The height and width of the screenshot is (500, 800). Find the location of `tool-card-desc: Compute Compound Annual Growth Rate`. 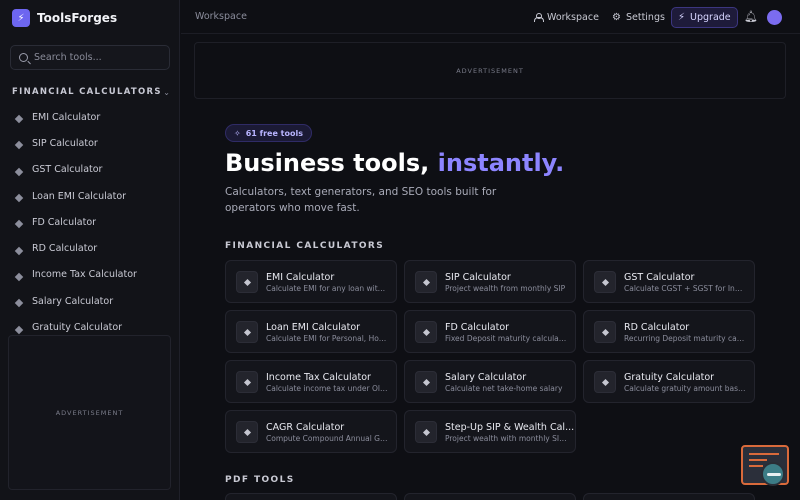

tool-card-desc: Compute Compound Annual Growth Rate is located at coordinates (327, 438).